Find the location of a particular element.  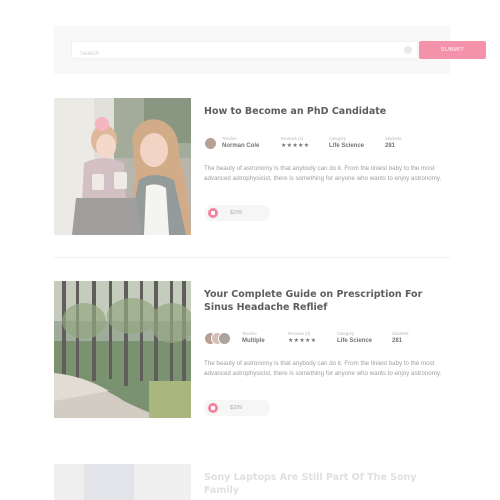

search-icon is located at coordinates (408, 50).